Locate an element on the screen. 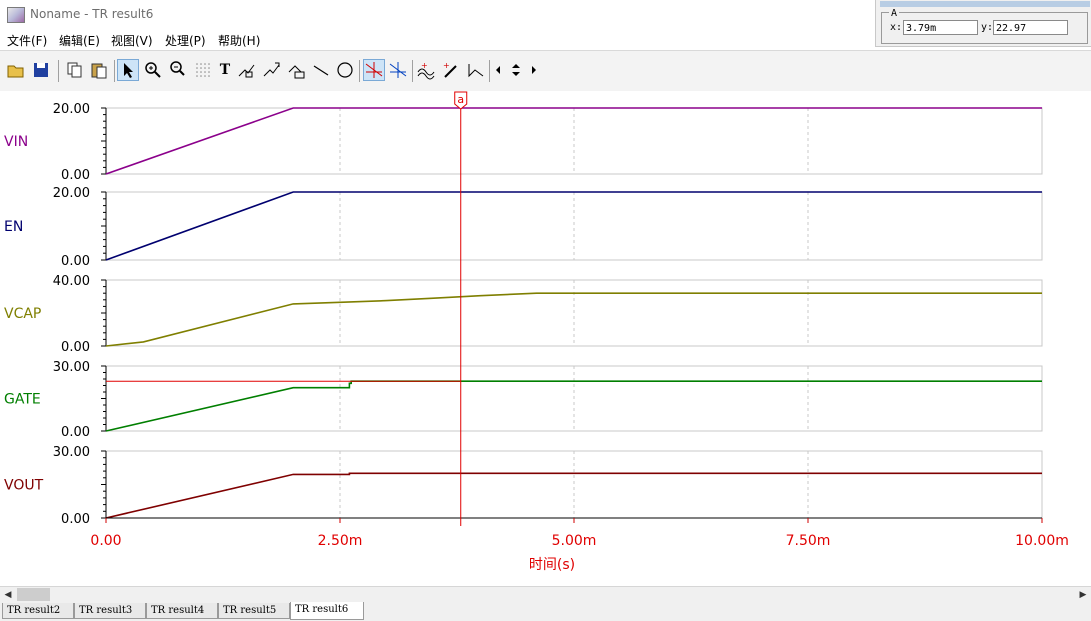 The width and height of the screenshot is (1091, 621). series-label-vcap: VCAP is located at coordinates (22, 314).